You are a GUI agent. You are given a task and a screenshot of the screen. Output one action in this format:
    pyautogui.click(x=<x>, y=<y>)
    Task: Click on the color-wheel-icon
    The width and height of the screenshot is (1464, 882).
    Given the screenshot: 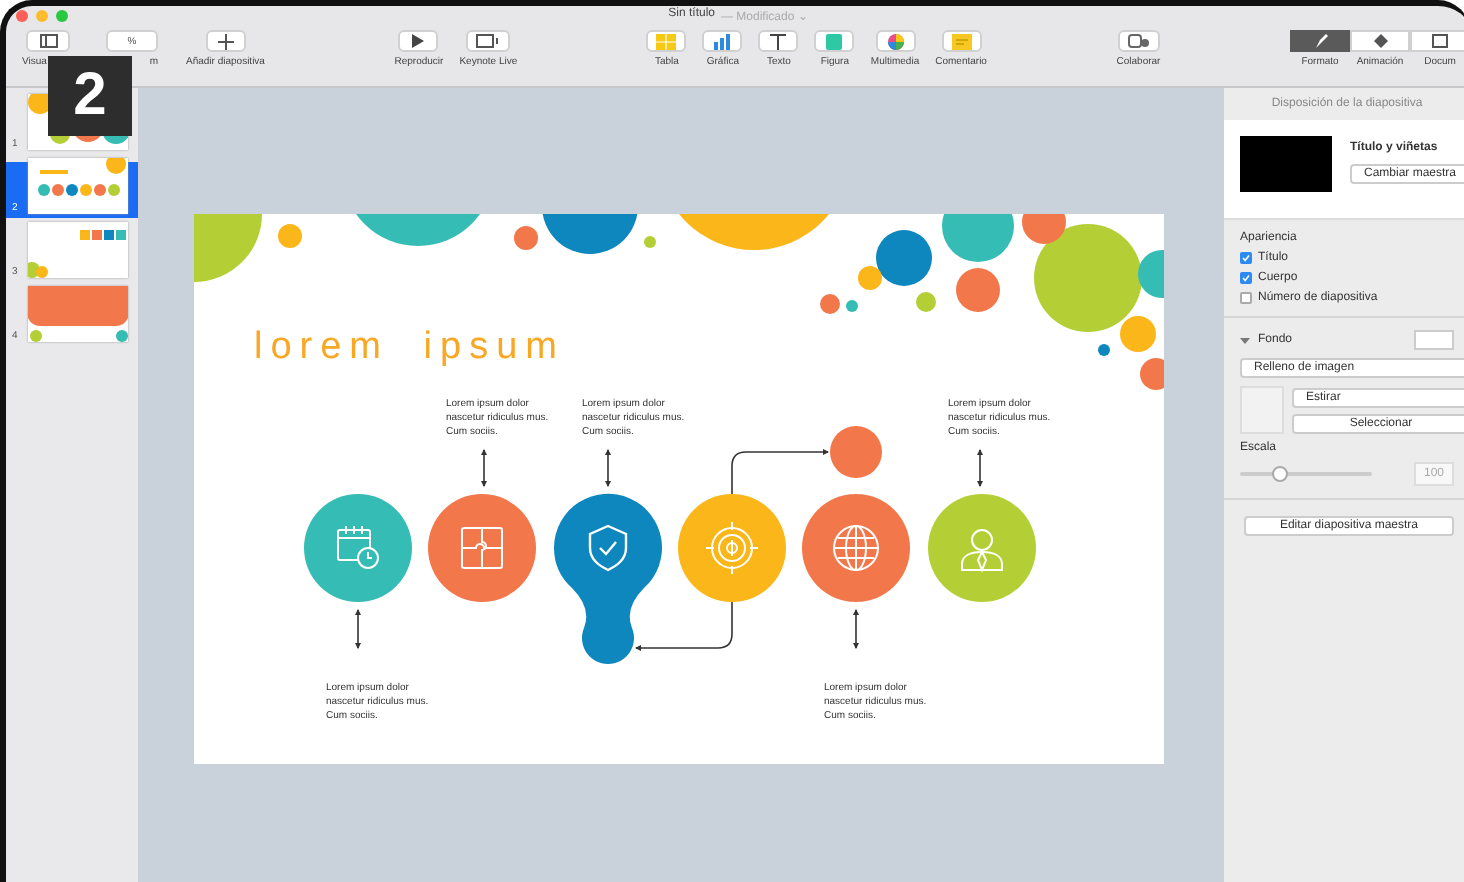 What is the action you would take?
    pyautogui.click(x=895, y=41)
    